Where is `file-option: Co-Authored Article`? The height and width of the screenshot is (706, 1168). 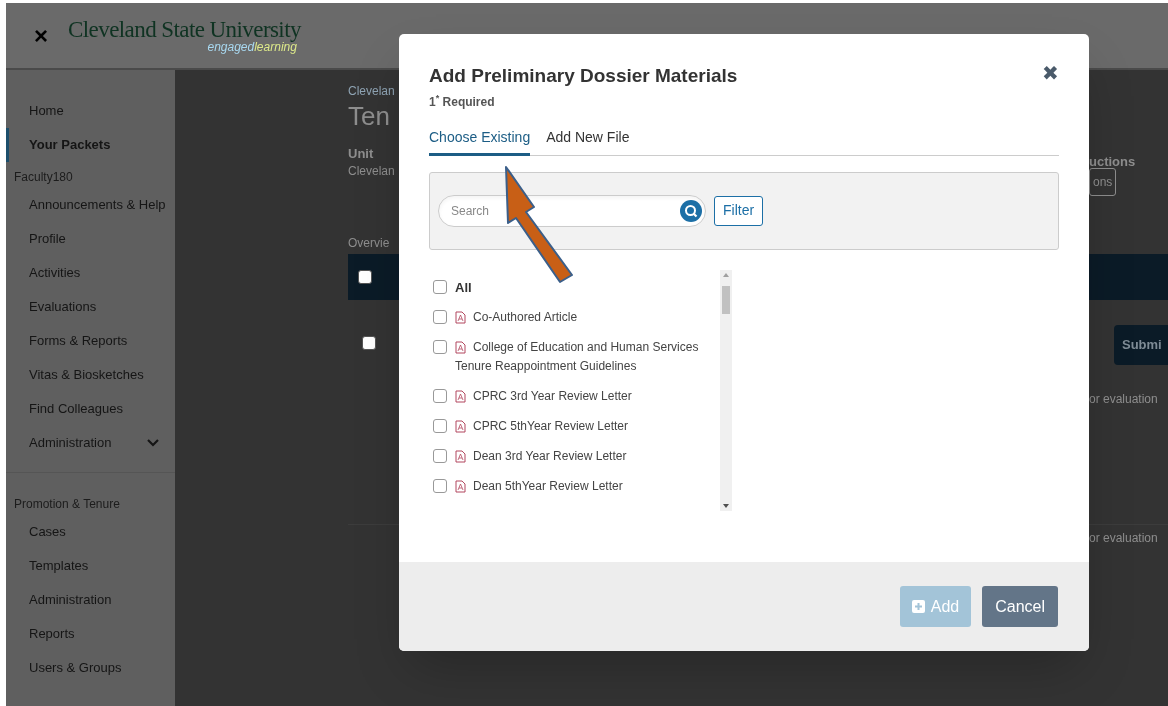
file-option: Co-Authored Article is located at coordinates (516, 317).